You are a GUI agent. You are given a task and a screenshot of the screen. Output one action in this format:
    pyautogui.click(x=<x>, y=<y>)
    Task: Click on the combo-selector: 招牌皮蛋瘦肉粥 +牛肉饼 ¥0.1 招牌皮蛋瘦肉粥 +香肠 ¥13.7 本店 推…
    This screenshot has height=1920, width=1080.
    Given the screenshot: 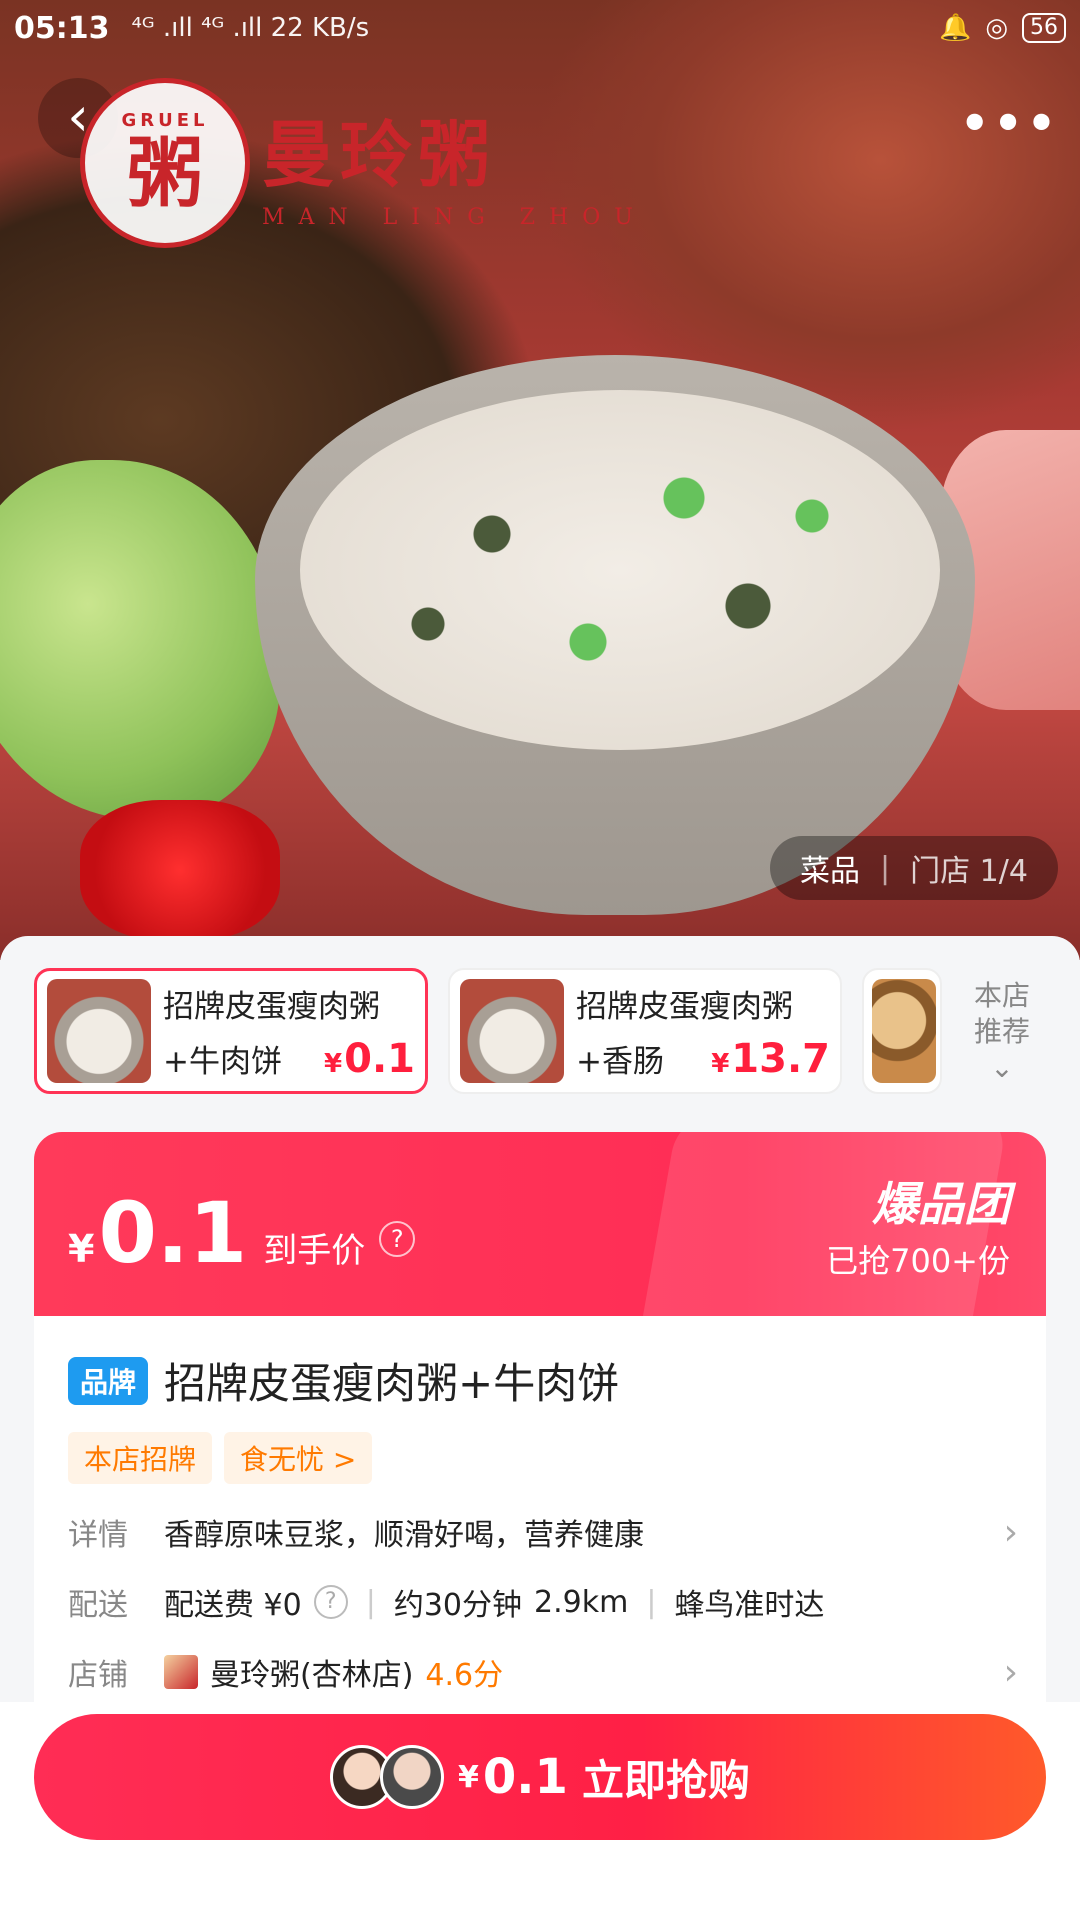 What is the action you would take?
    pyautogui.click(x=557, y=1033)
    